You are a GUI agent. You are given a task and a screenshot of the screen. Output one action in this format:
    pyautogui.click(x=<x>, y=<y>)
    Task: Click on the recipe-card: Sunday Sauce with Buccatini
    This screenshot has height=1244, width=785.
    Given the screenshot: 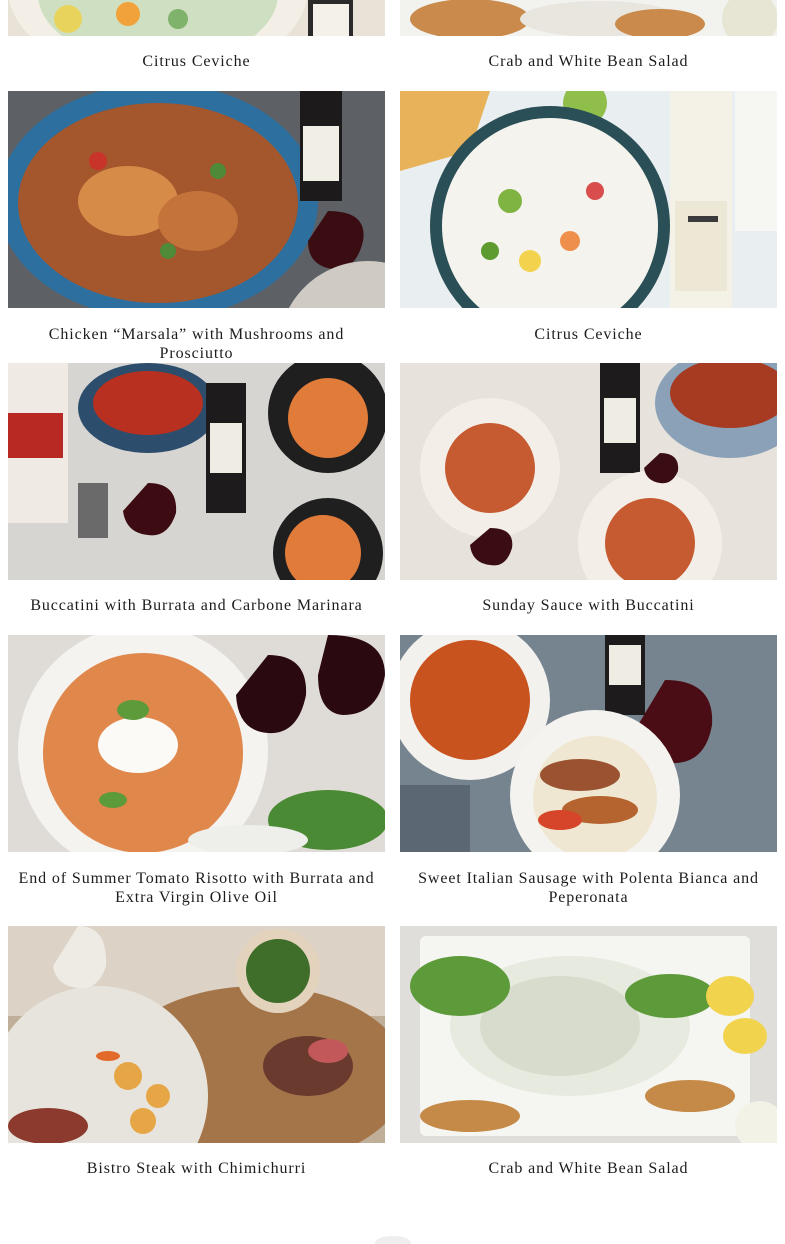 What is the action you would take?
    pyautogui.click(x=588, y=489)
    